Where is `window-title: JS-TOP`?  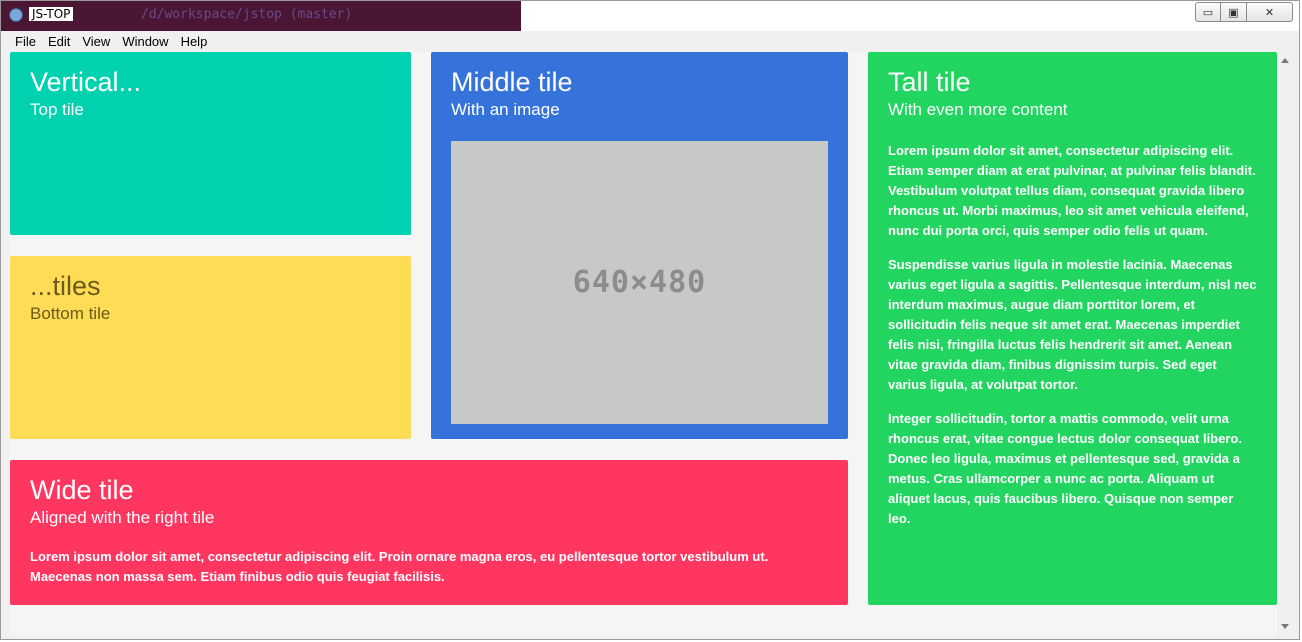 window-title: JS-TOP is located at coordinates (51, 14).